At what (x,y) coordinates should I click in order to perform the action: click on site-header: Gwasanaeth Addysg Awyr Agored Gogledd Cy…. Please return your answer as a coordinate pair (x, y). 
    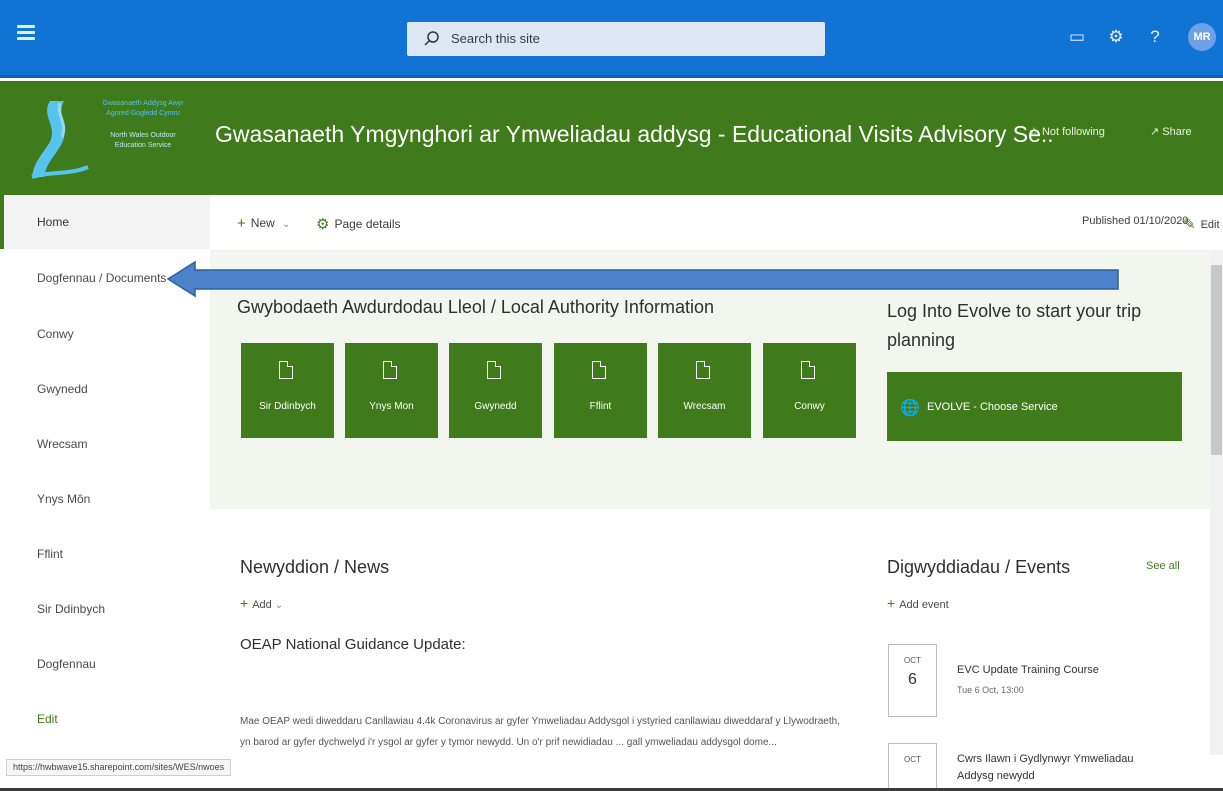
    Looking at the image, I should click on (611, 138).